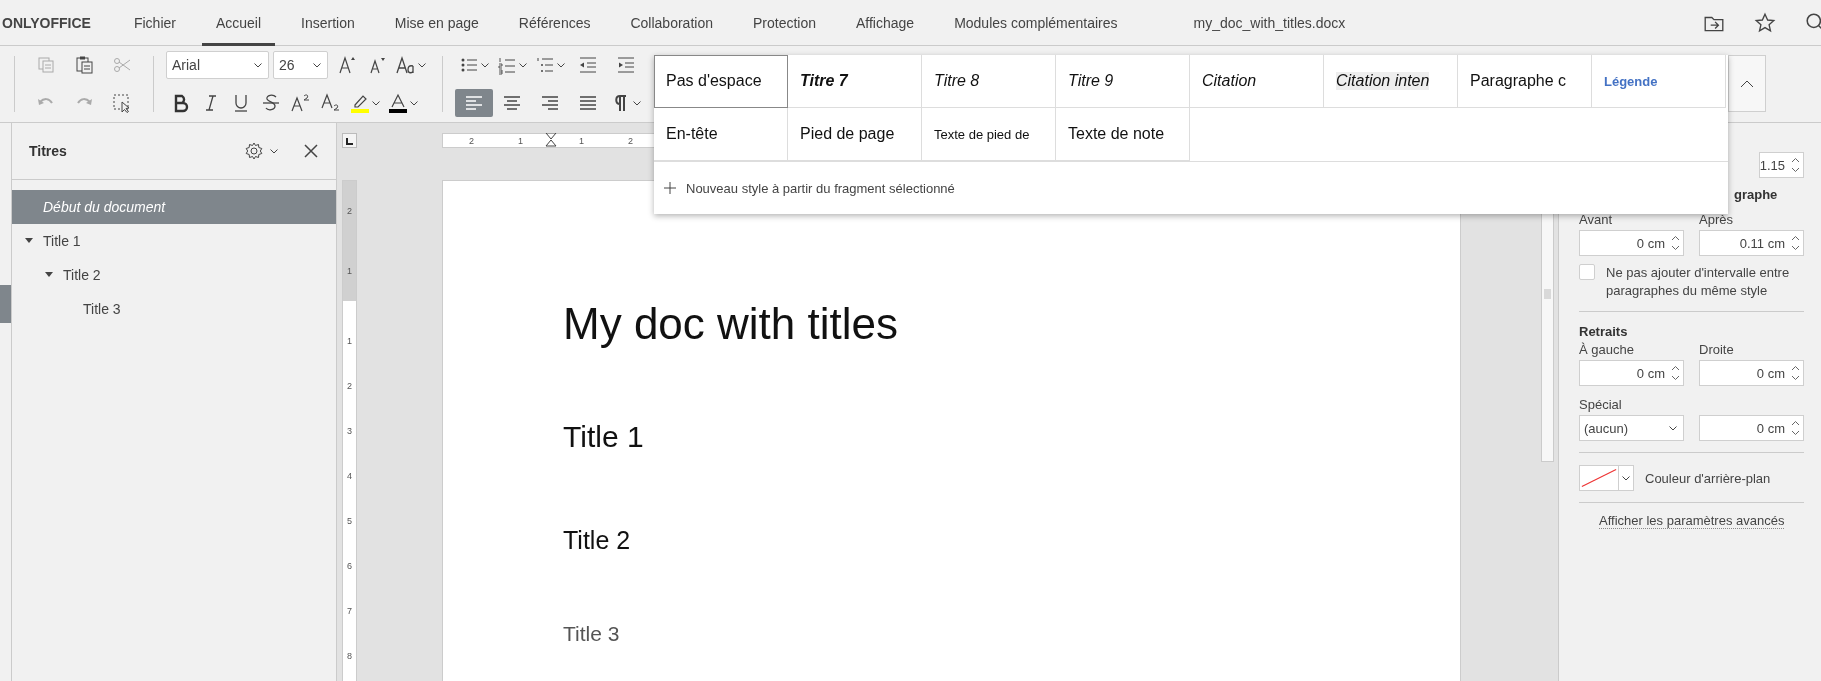  What do you see at coordinates (721, 81) in the screenshot?
I see `style-option: Pas d'espace` at bounding box center [721, 81].